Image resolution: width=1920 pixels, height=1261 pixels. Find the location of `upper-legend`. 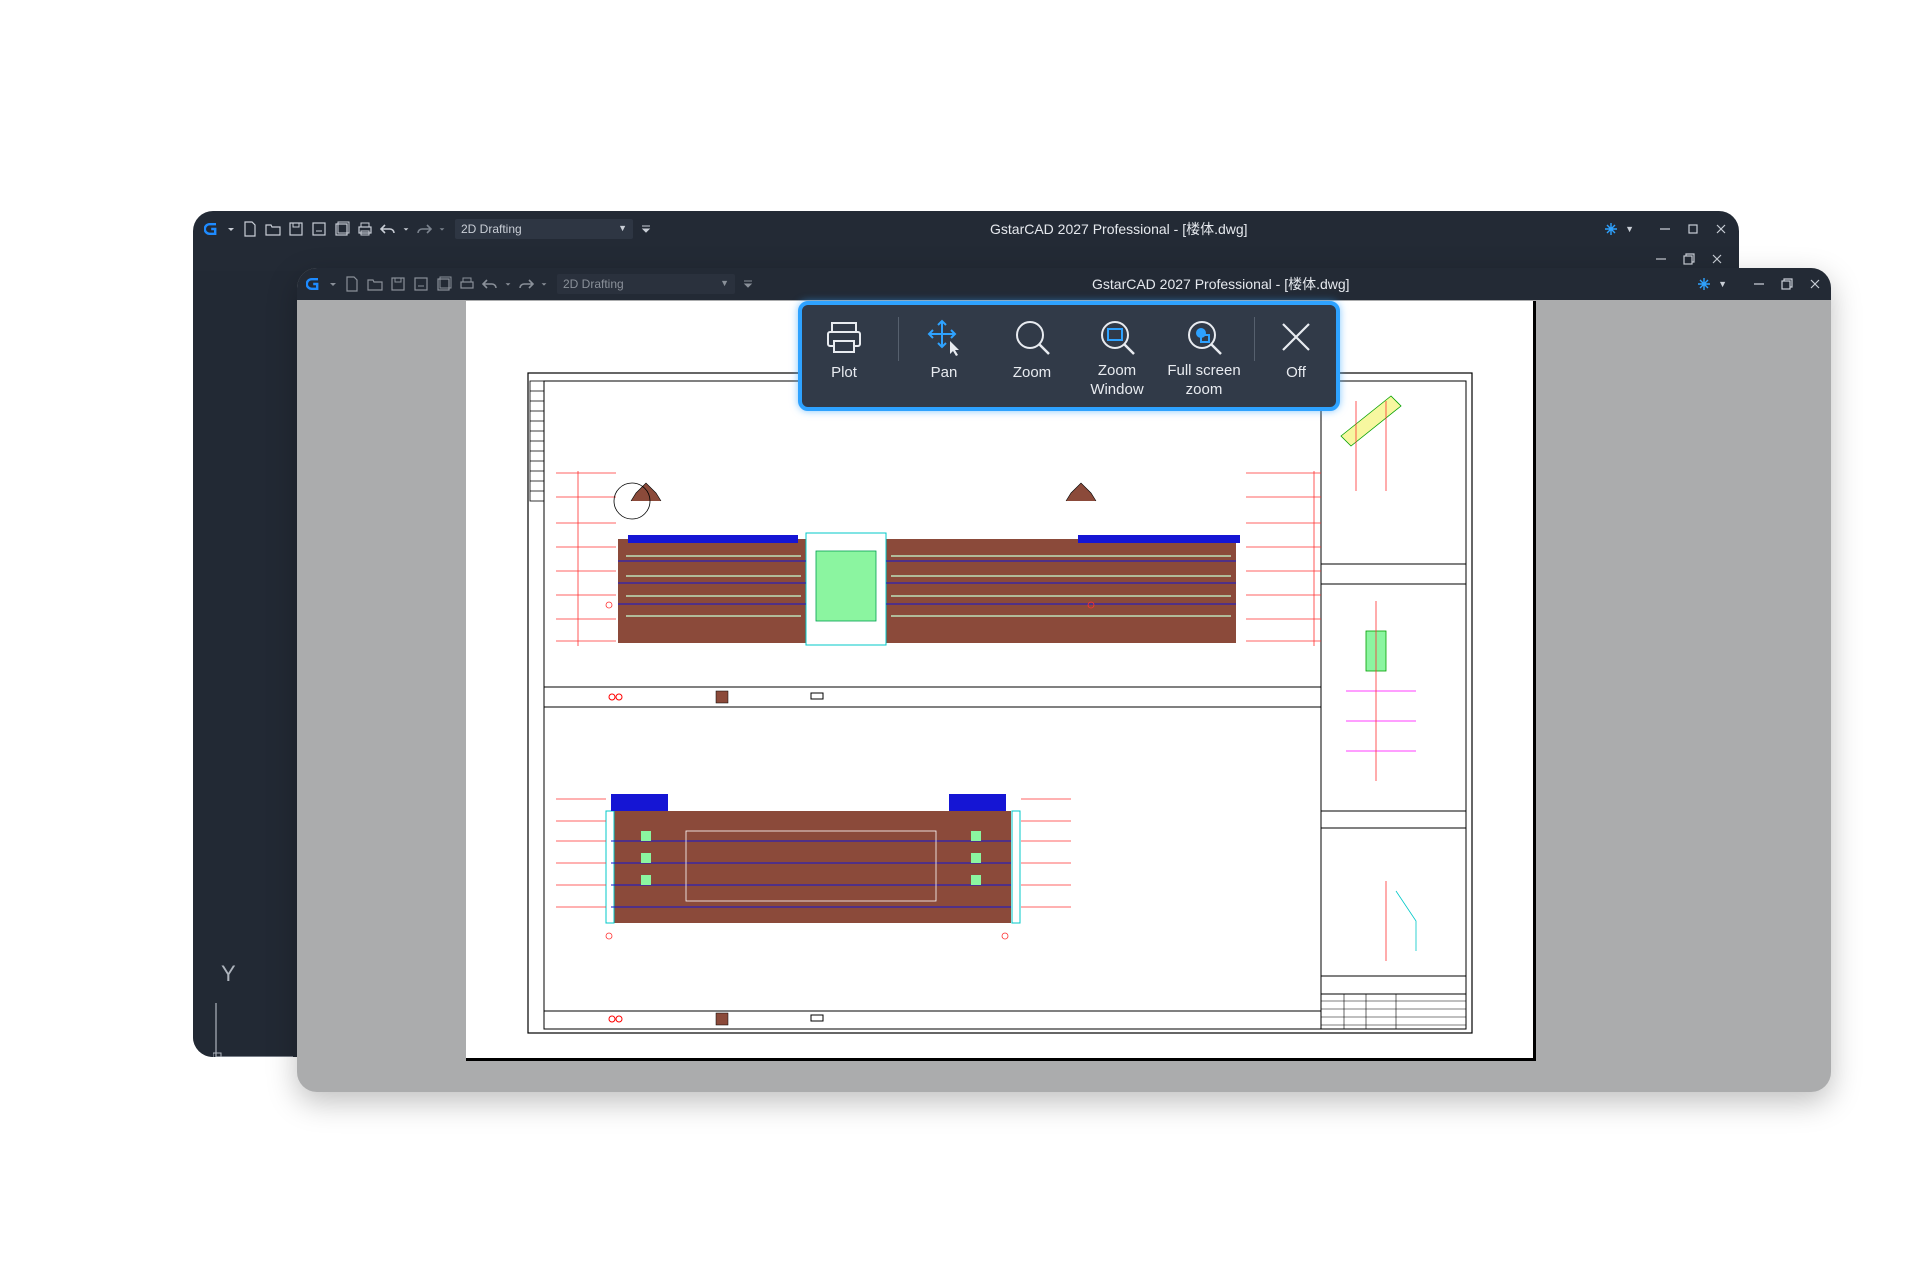

upper-legend is located at coordinates (716, 697).